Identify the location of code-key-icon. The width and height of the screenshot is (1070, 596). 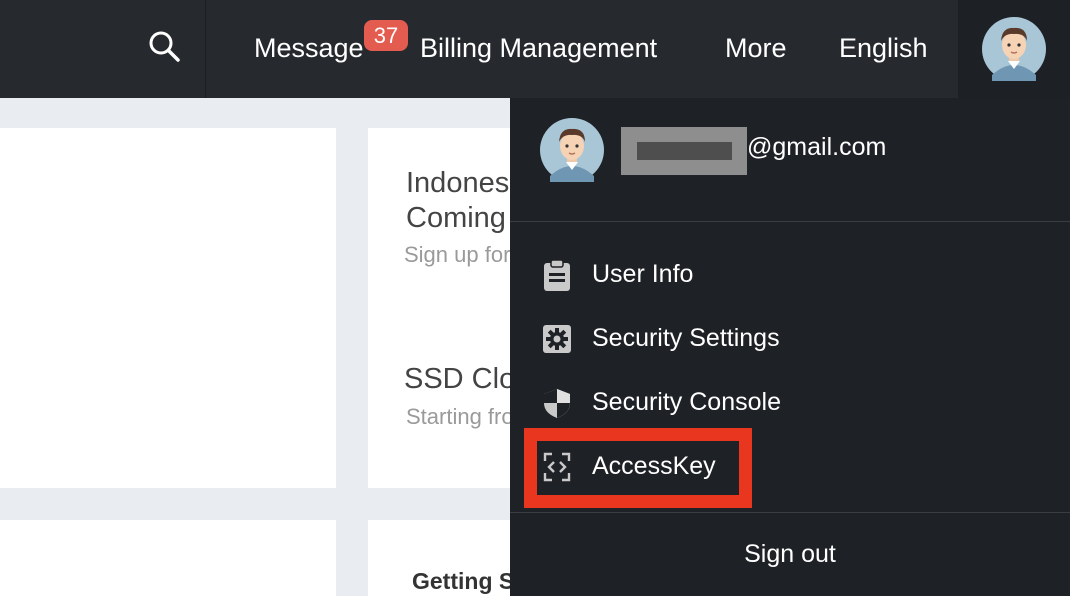
(557, 467).